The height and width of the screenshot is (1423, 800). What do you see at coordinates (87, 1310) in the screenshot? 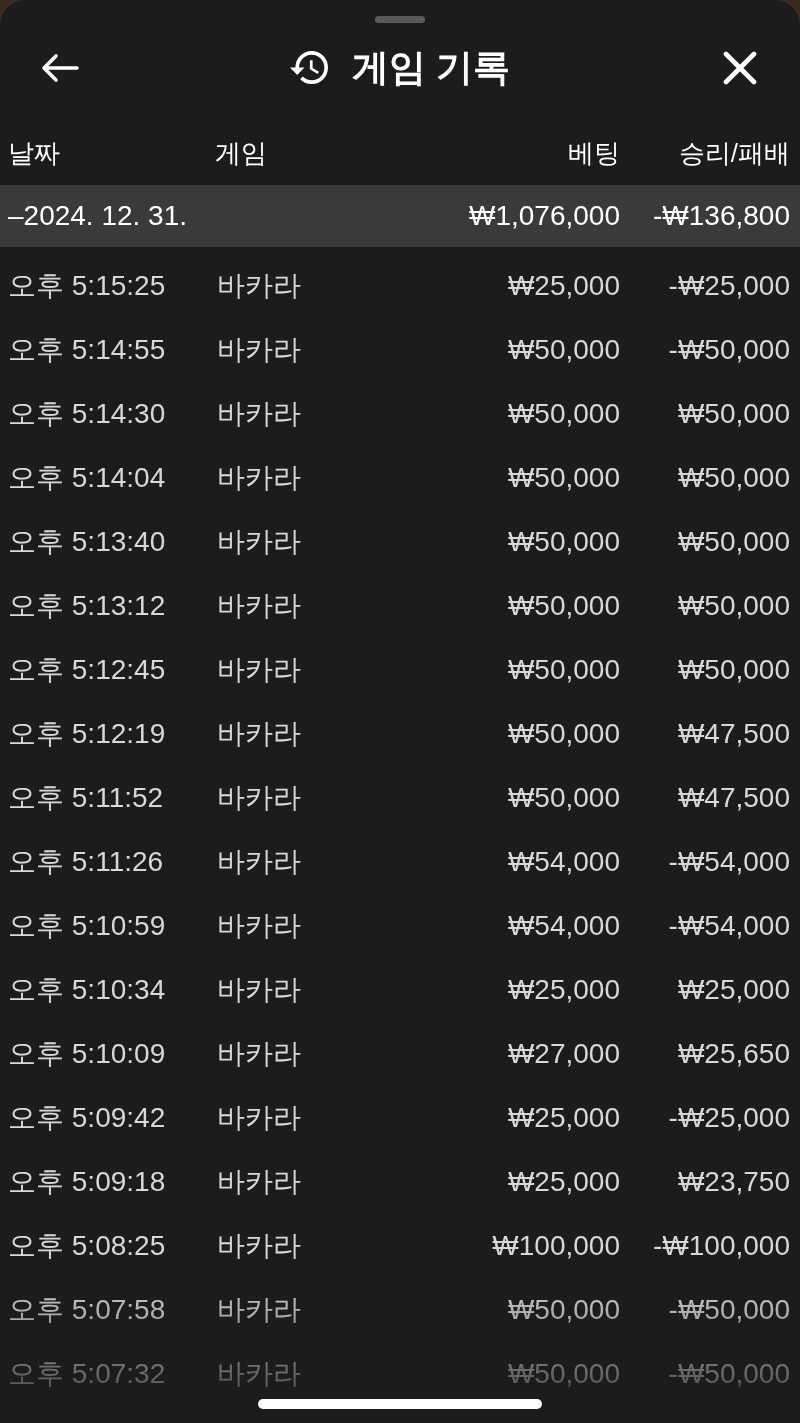
I see `time-cell: 오후 5:07:58` at bounding box center [87, 1310].